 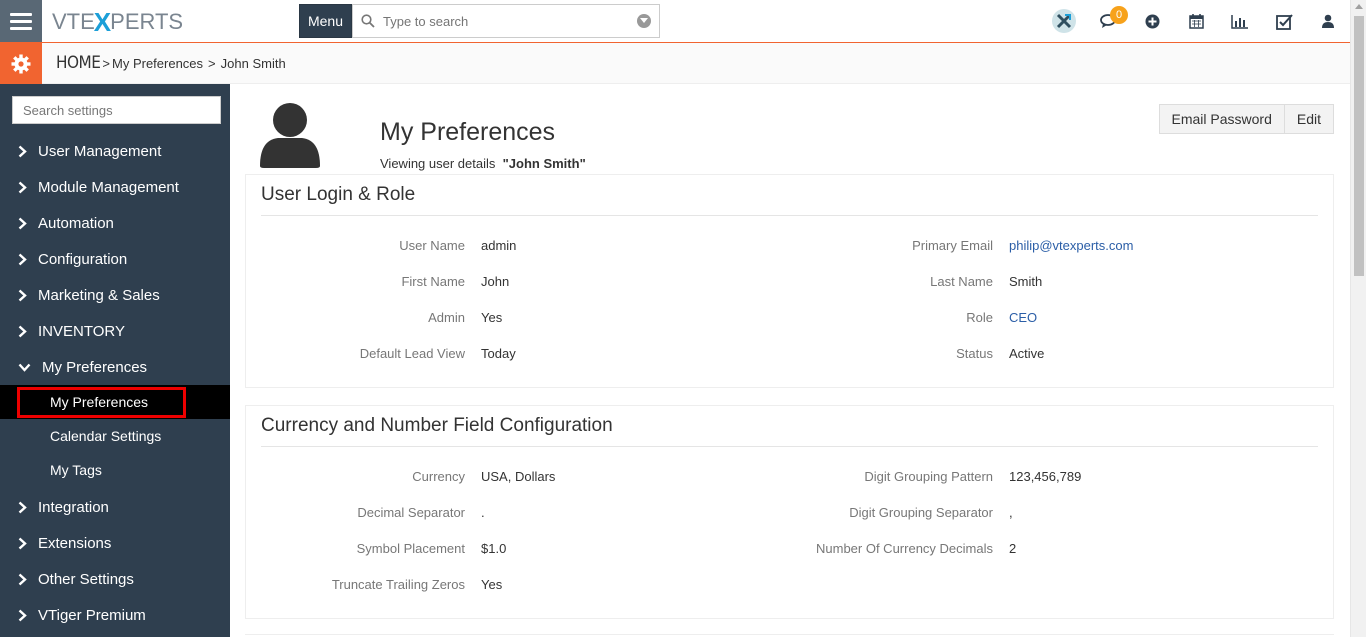 What do you see at coordinates (21, 21) in the screenshot?
I see `hamburger-icon` at bounding box center [21, 21].